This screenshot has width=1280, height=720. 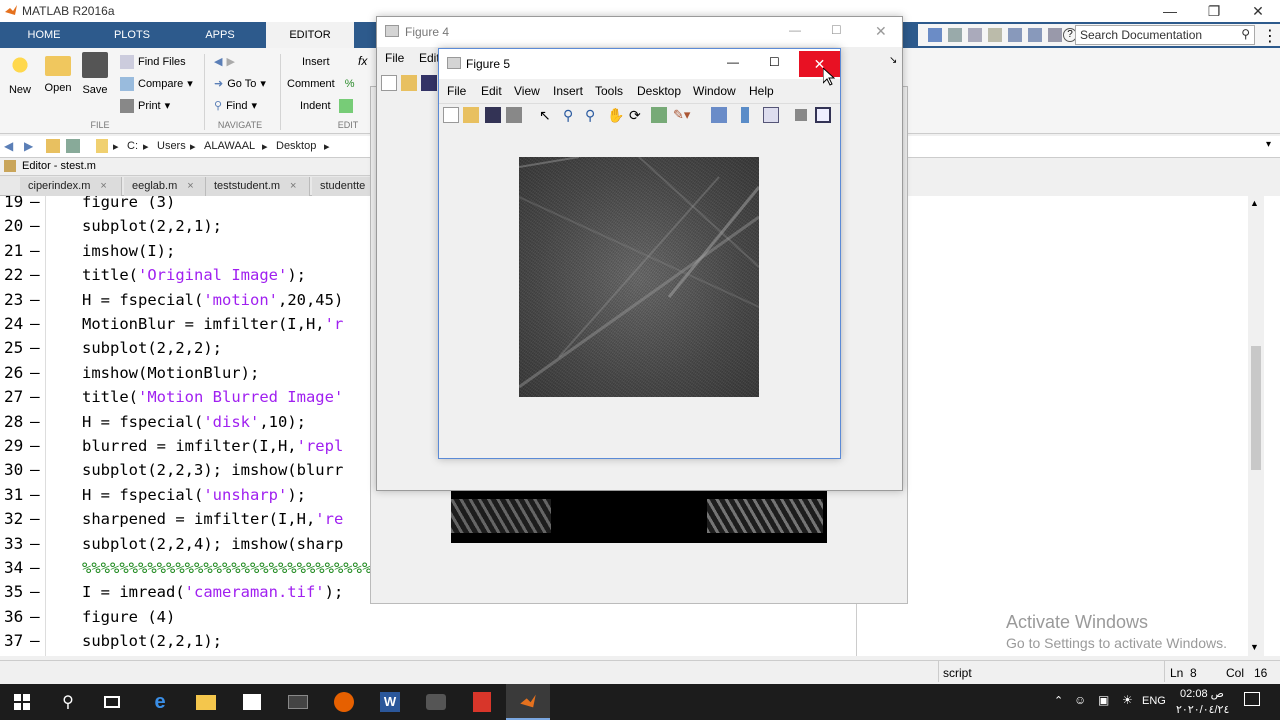 What do you see at coordinates (1256, 408) in the screenshot?
I see `scroll-thumb` at bounding box center [1256, 408].